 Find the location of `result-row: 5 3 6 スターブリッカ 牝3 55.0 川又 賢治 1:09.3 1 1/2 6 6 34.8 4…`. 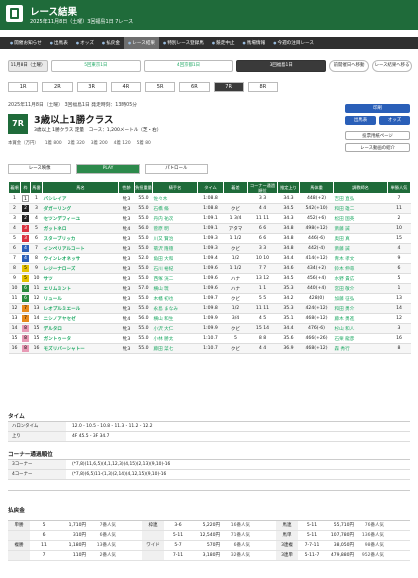

result-row: 5 3 6 スターブリッカ 牝3 55.0 川又 賢治 1:09.3 1 1/2 6 6 34.8 4… is located at coordinates (209, 238).